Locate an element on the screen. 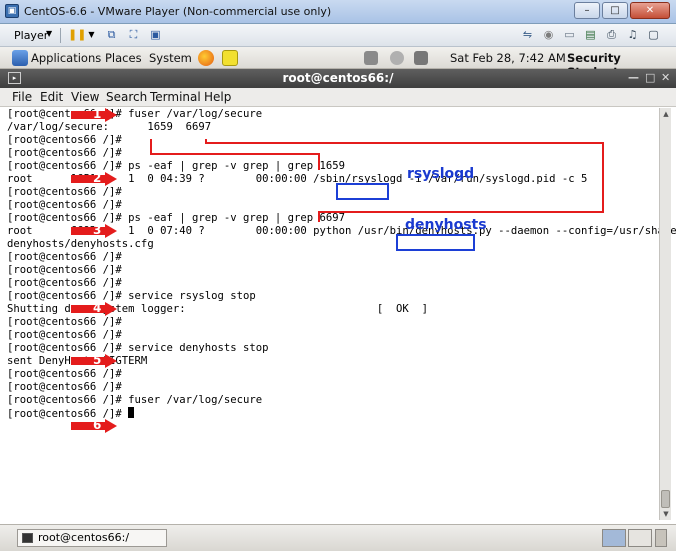 Image resolution: width=676 pixels, height=551 pixels. step-arrow-3: 3 is located at coordinates (94, 230).